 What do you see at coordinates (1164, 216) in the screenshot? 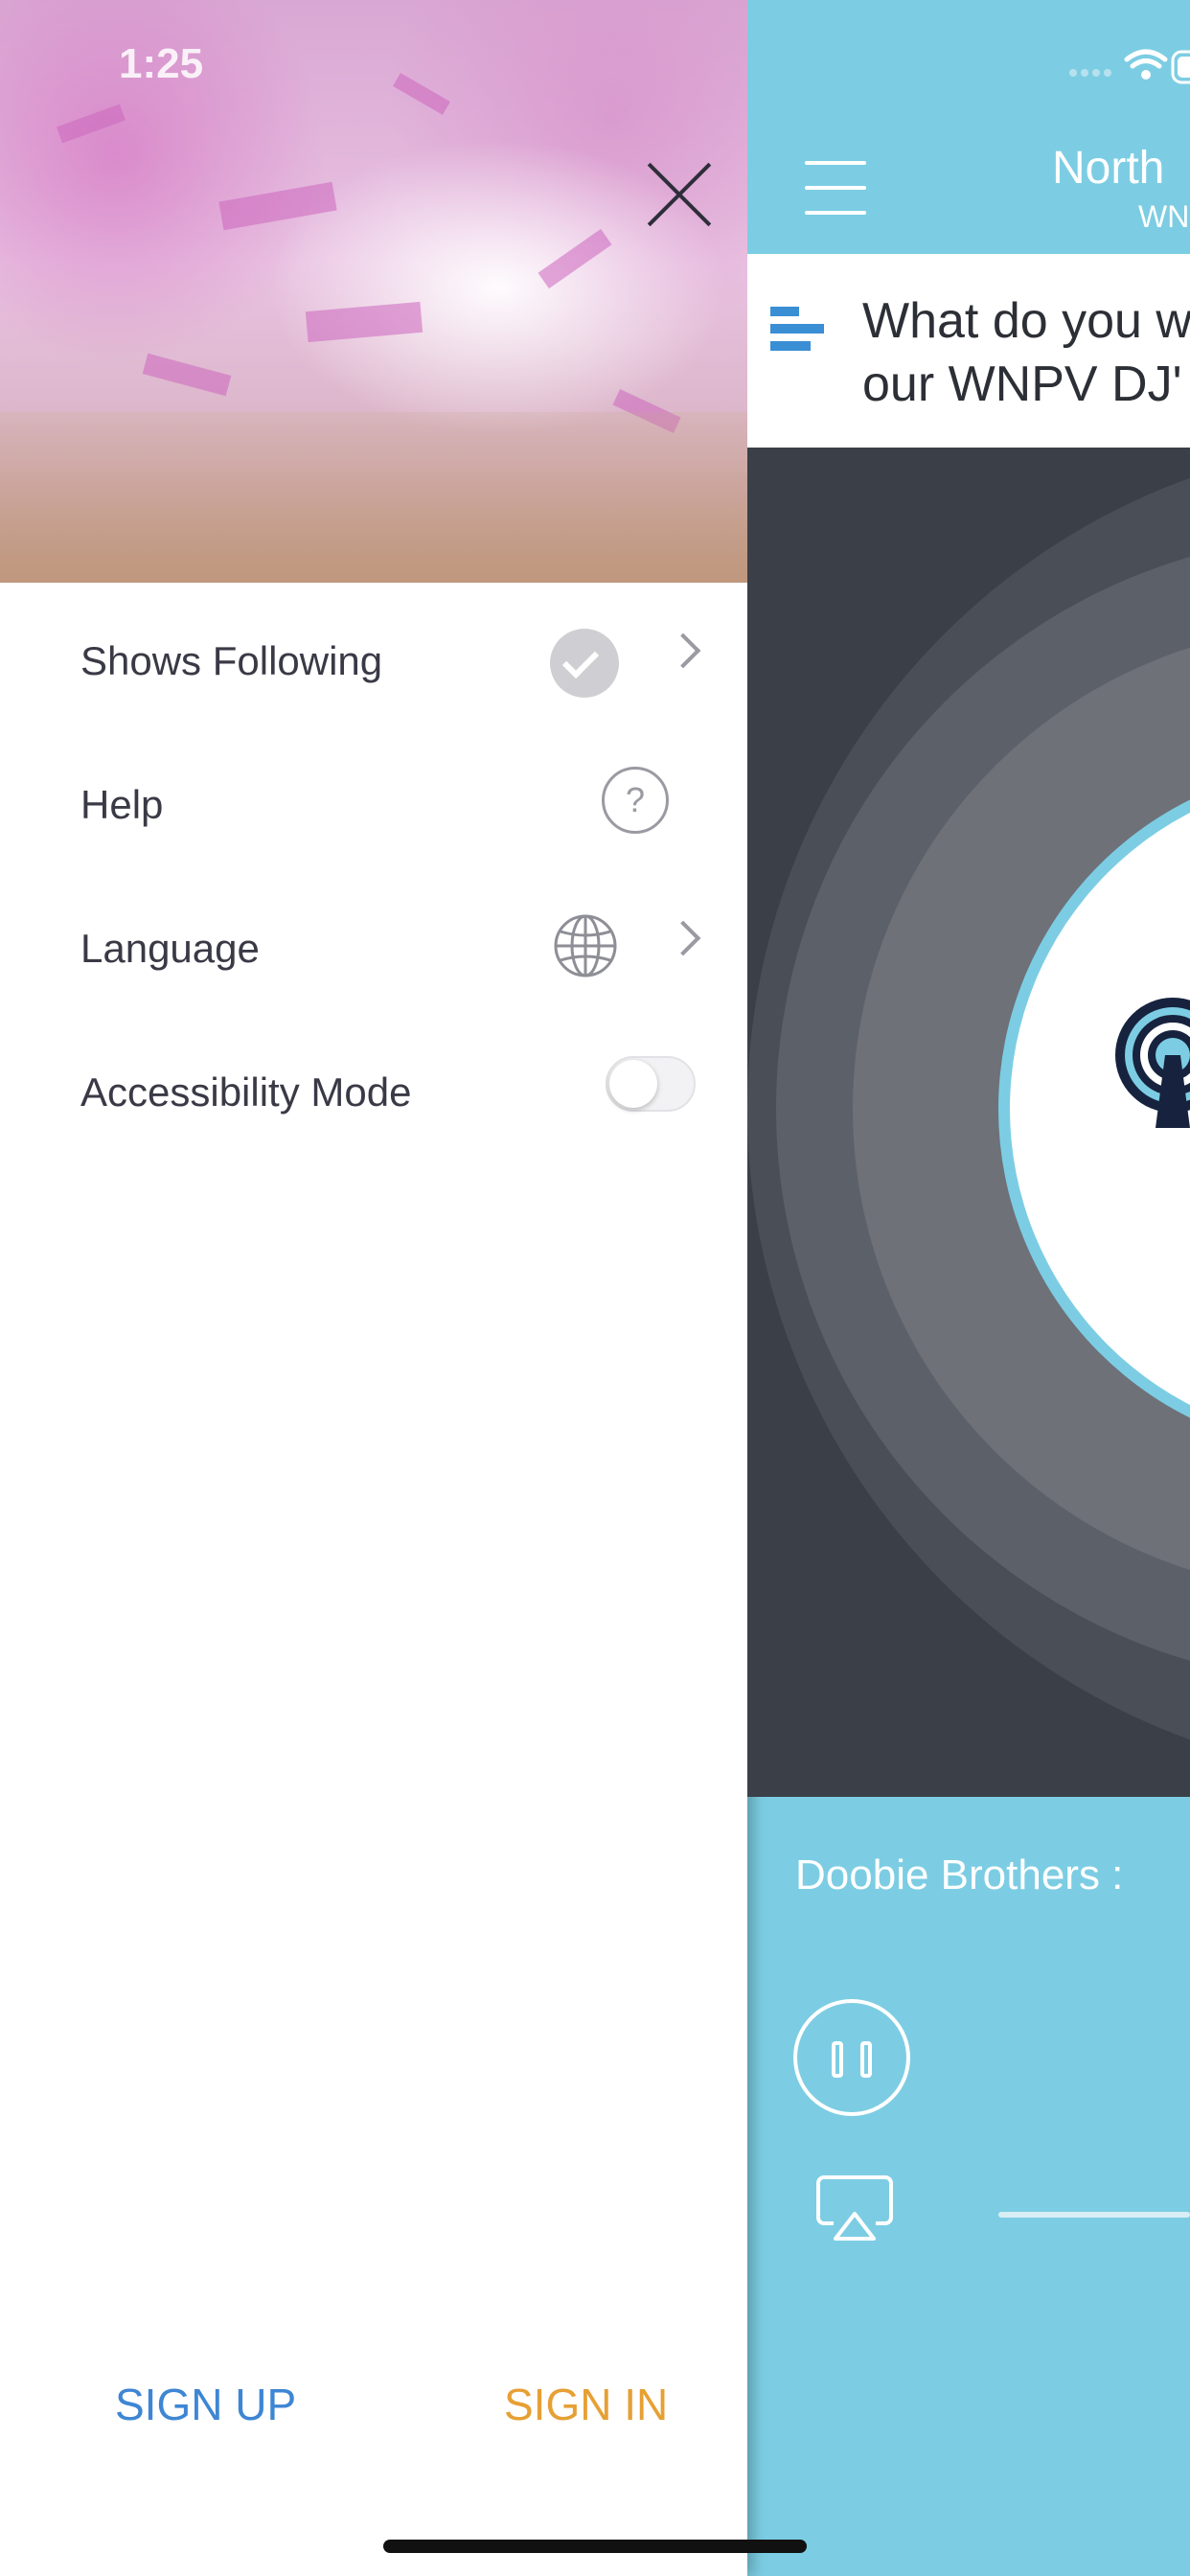
I see `station-call-sign: WN` at bounding box center [1164, 216].